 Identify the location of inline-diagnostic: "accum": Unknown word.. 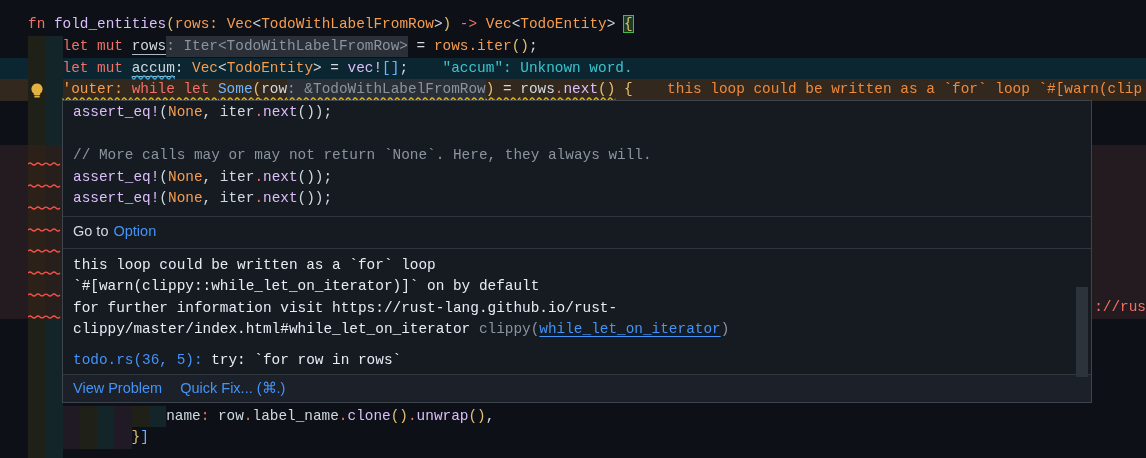
(537, 68).